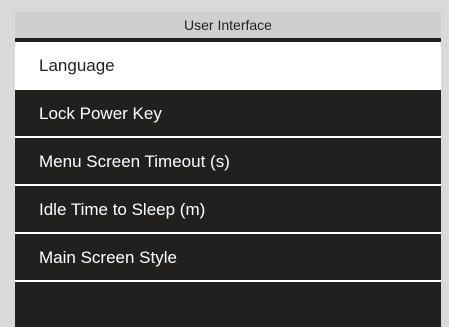  I want to click on menu-item-label: Idle Time to Sleep (m), so click(122, 209).